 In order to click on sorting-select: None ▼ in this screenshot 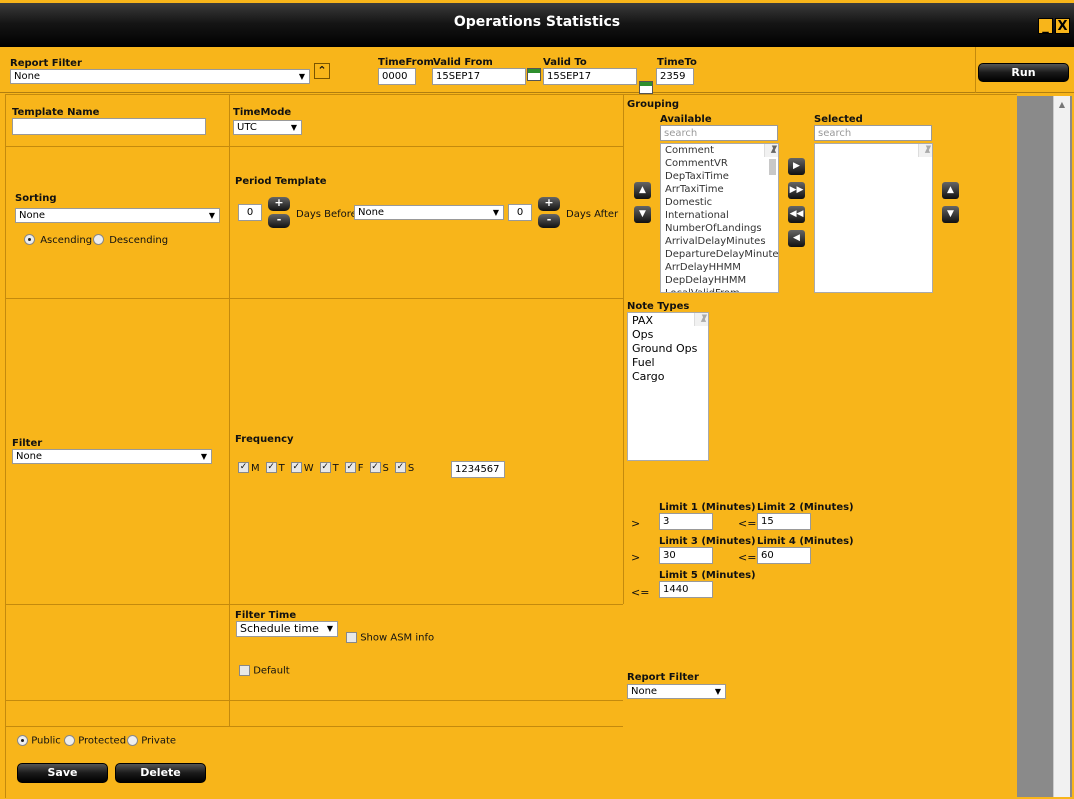, I will do `click(117, 215)`.